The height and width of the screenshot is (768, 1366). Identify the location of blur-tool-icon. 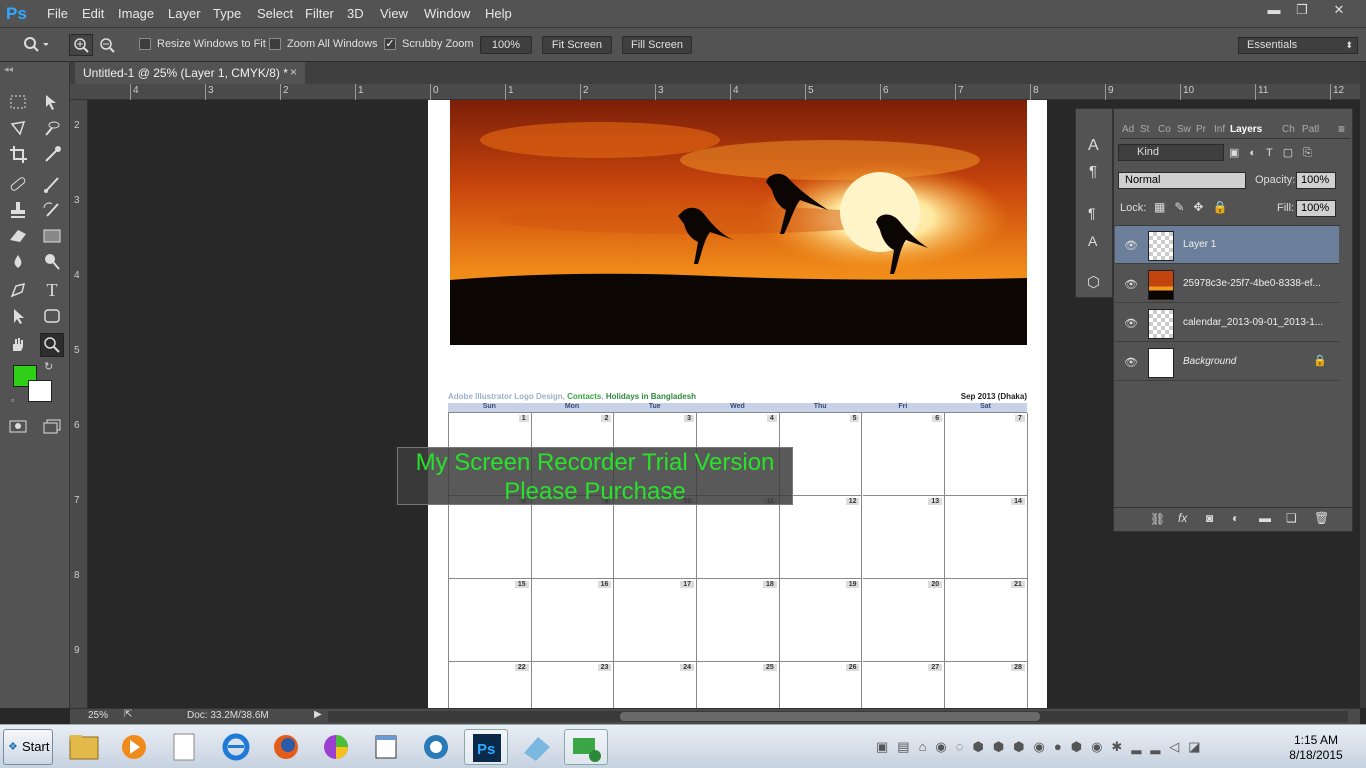
(18, 262).